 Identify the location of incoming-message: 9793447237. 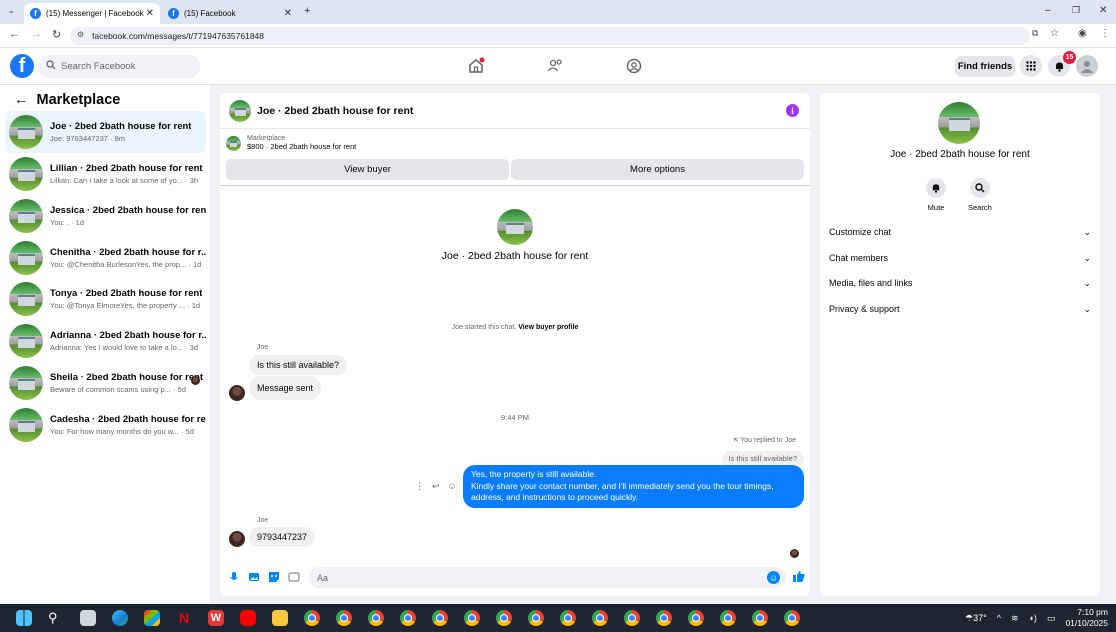
(282, 537).